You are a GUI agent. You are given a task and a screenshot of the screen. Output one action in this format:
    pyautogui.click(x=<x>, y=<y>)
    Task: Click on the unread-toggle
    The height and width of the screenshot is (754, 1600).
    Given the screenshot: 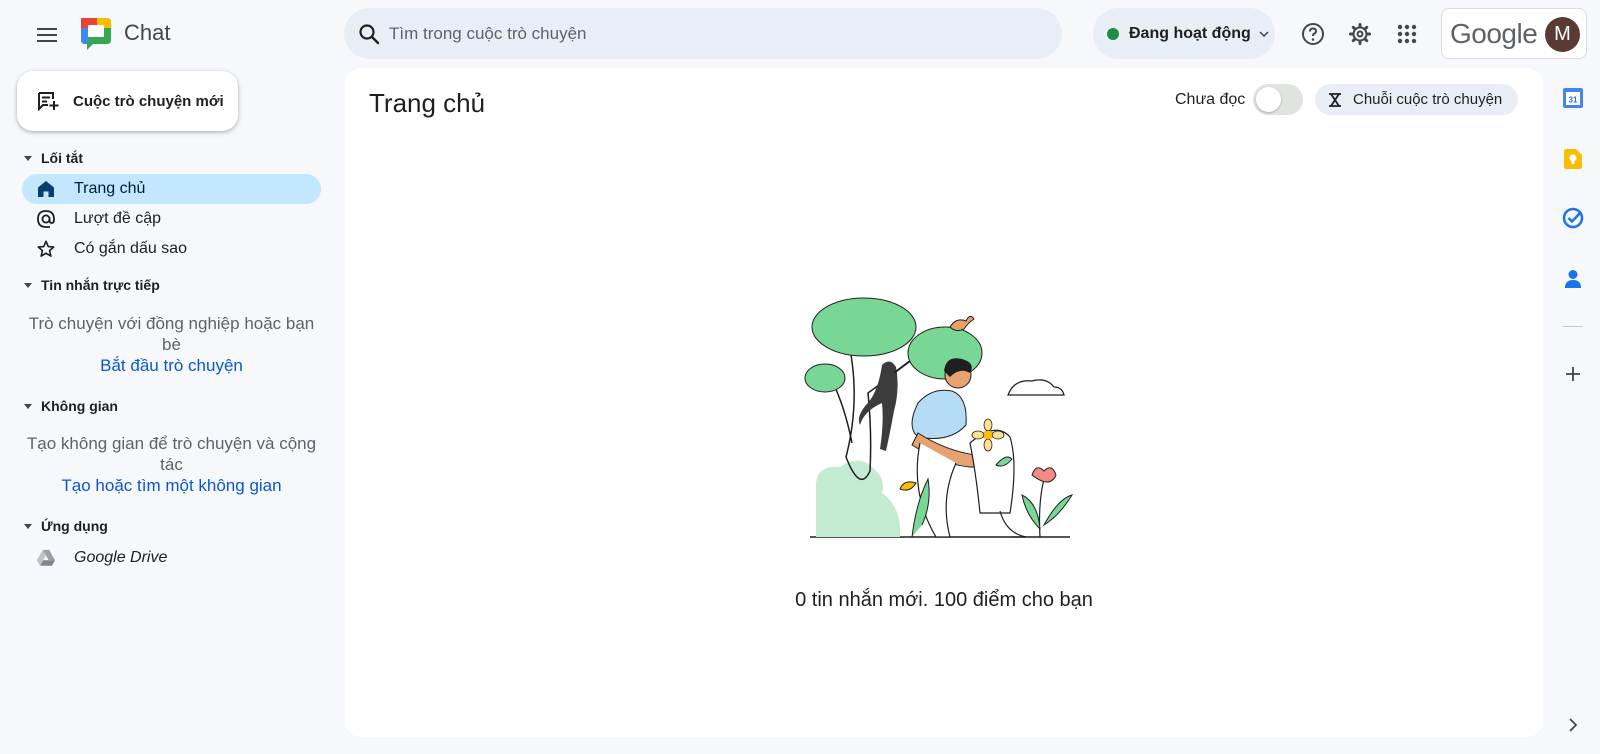 What is the action you would take?
    pyautogui.click(x=1278, y=99)
    